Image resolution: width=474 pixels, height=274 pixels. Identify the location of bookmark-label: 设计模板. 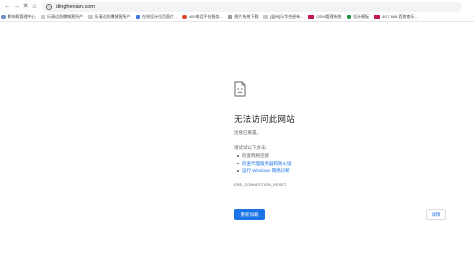
(361, 16).